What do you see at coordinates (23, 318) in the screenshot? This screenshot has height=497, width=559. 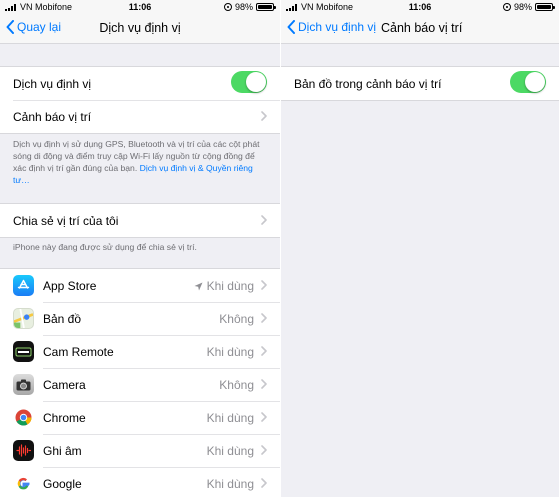 I see `maps-icon` at bounding box center [23, 318].